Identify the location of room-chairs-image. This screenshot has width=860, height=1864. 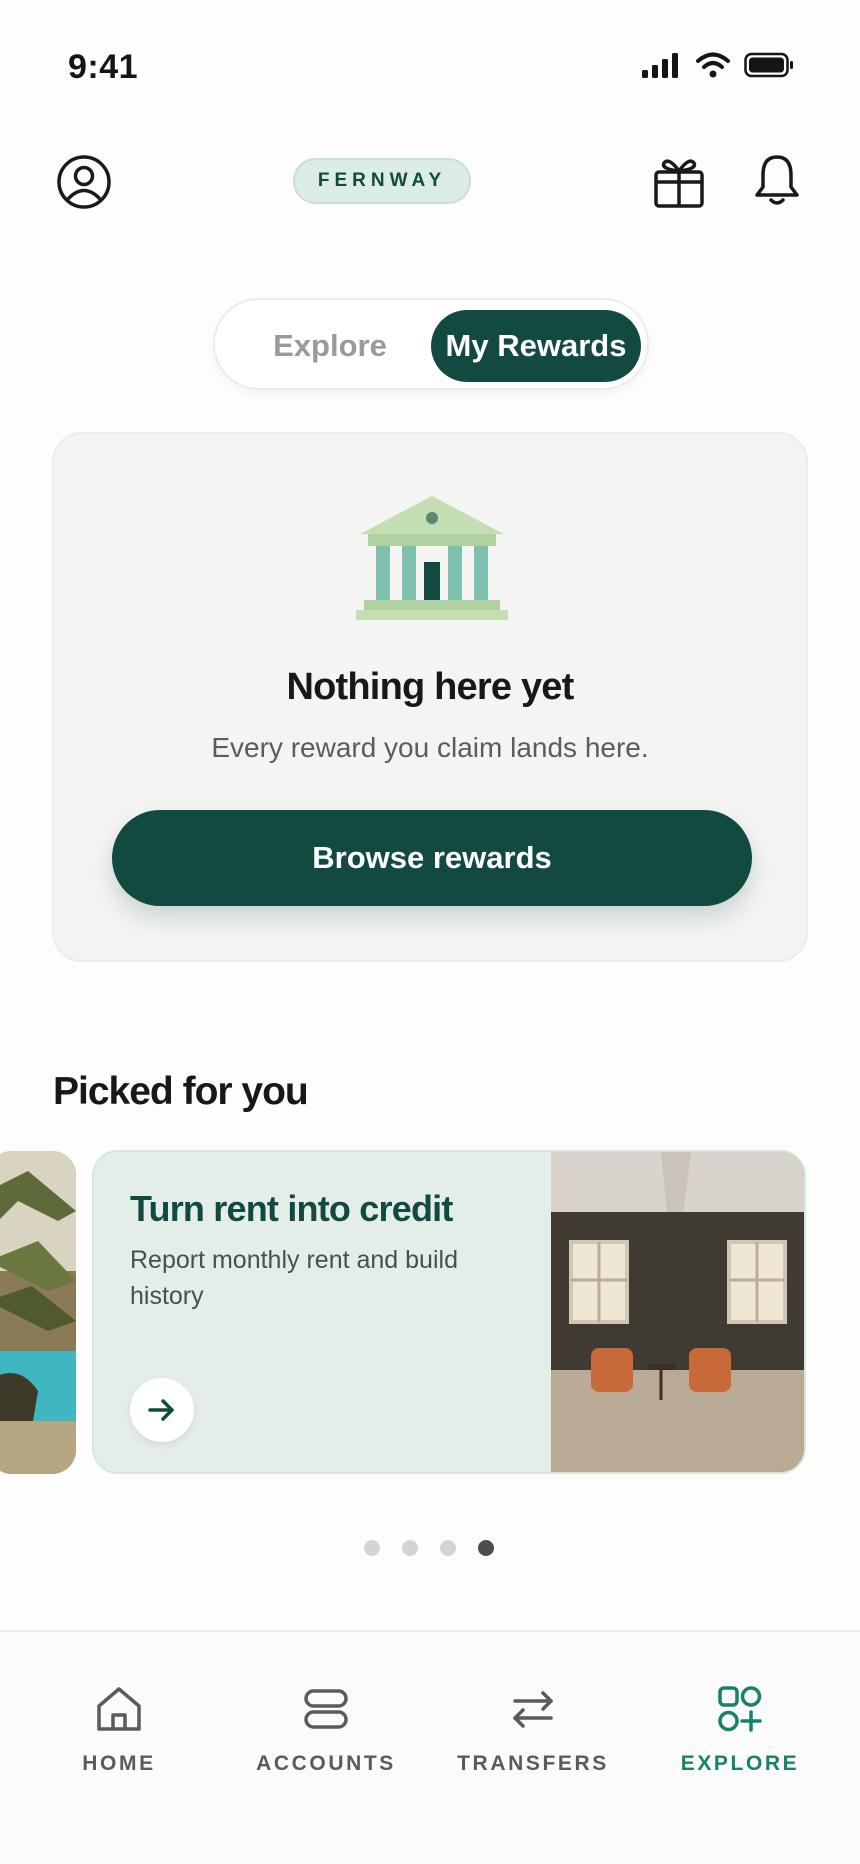
(677, 1312).